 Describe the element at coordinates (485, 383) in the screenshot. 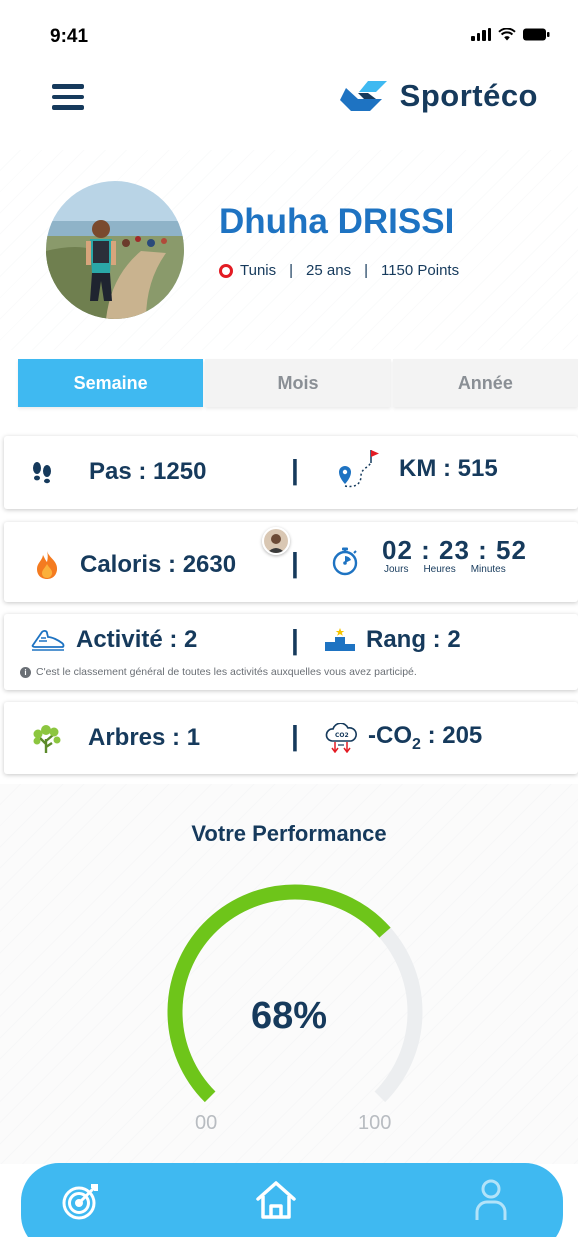

I see `tab-annee: Année` at that location.